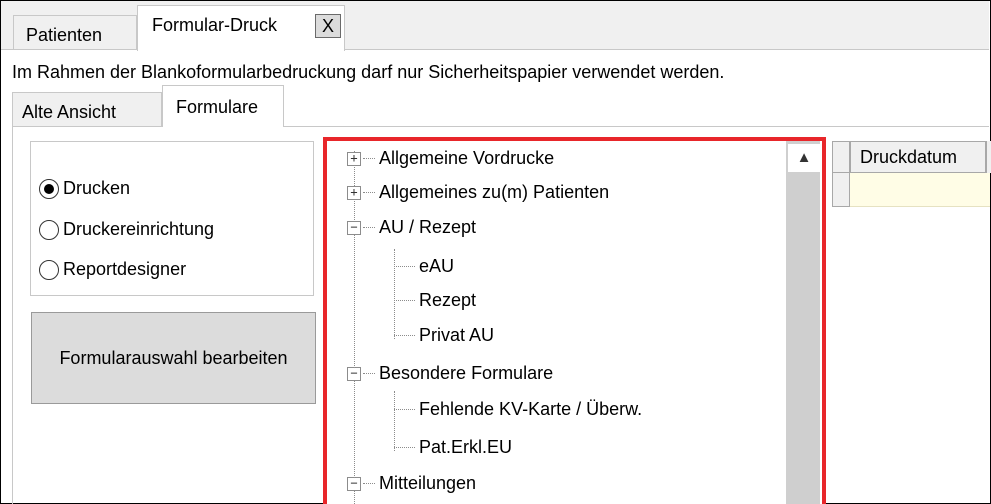 The height and width of the screenshot is (504, 991). I want to click on tree-item-rezept: Rezept, so click(435, 300).